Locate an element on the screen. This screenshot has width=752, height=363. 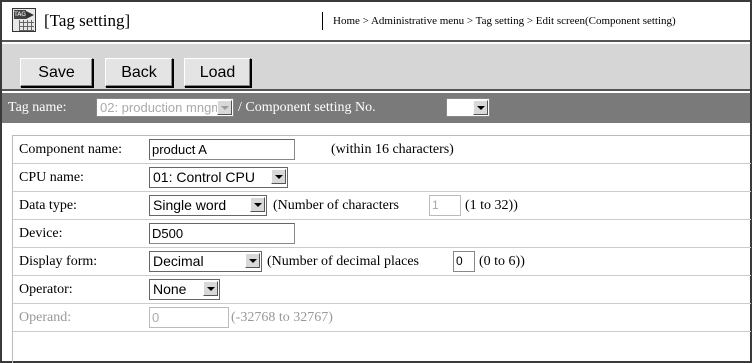
tag-name-label: Tag name: is located at coordinates (37, 107).